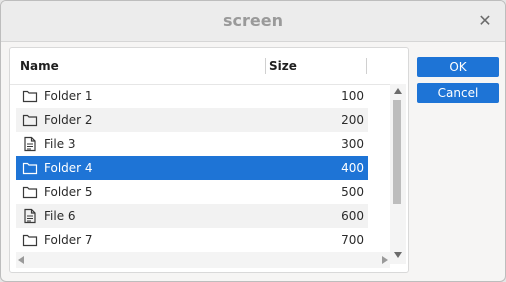  I want to click on item-size: 100, so click(352, 96).